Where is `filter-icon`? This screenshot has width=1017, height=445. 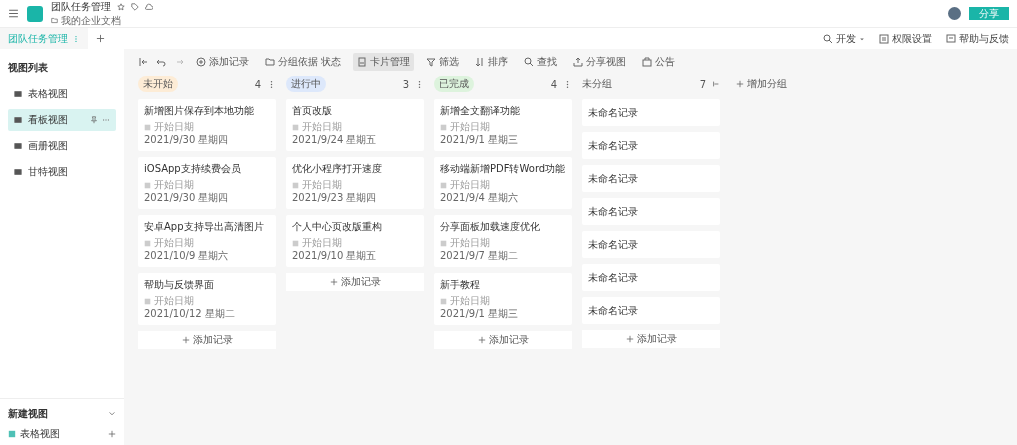
filter-icon is located at coordinates (431, 62).